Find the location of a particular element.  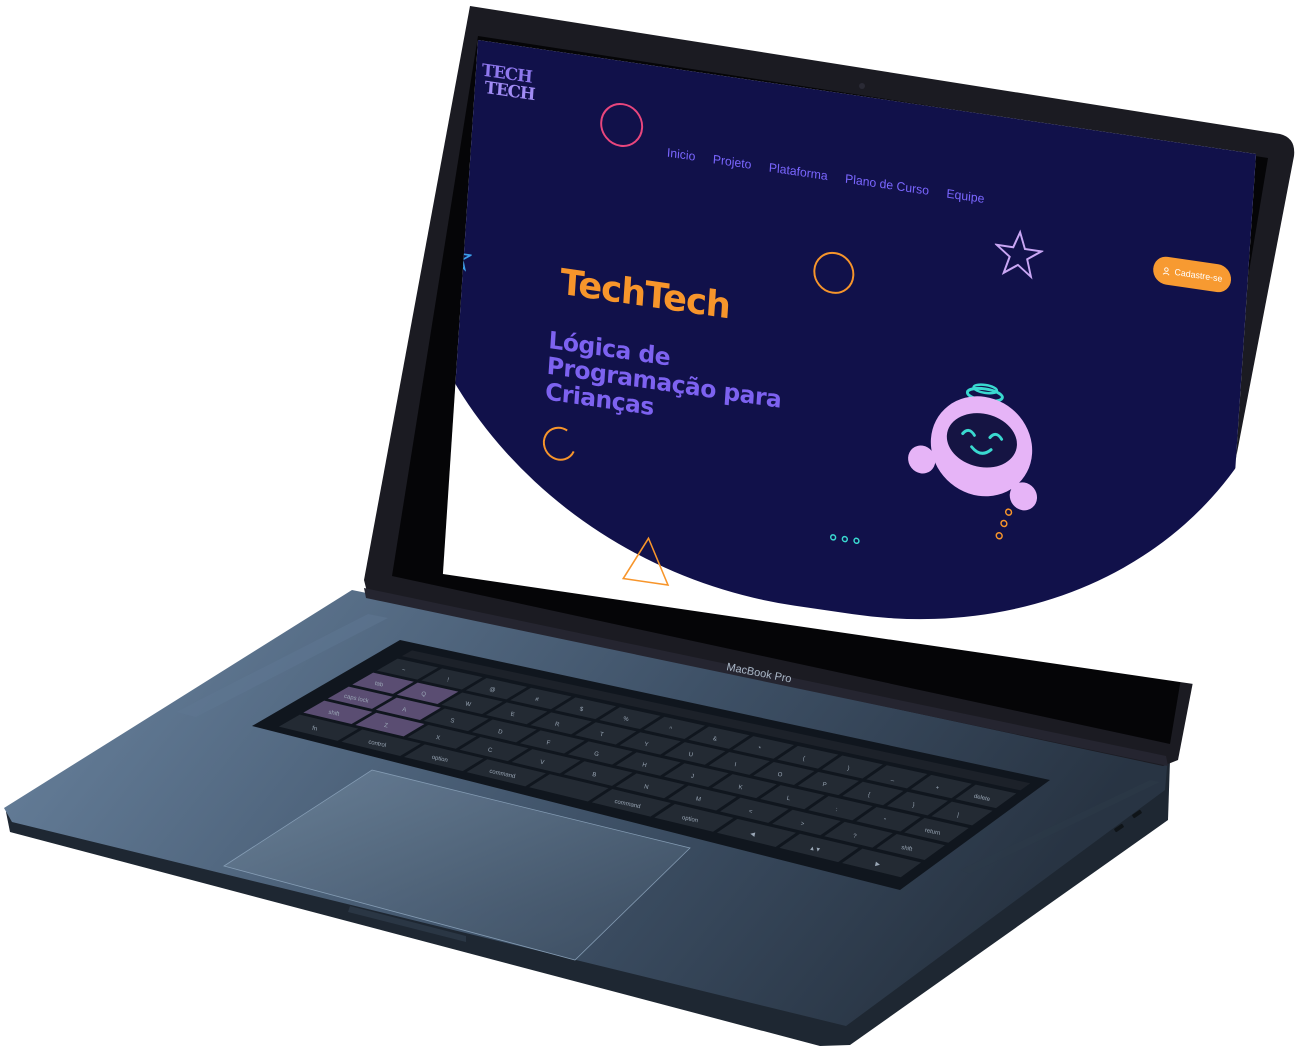

orange-arc-icon is located at coordinates (558, 443).